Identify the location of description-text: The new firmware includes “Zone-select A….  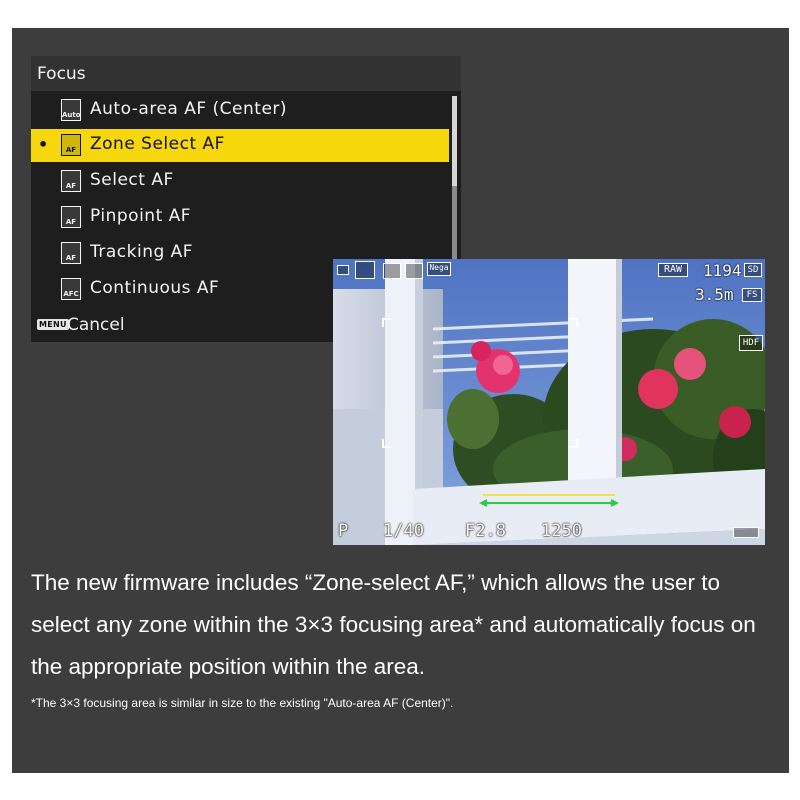
(393, 624).